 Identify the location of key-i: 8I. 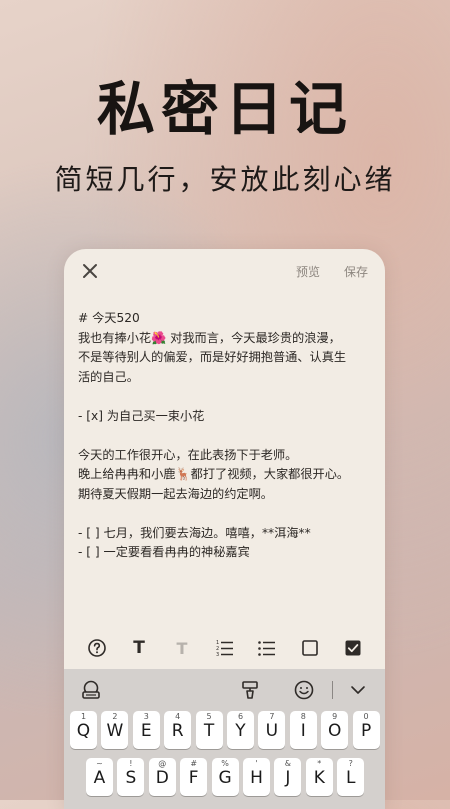
(303, 730).